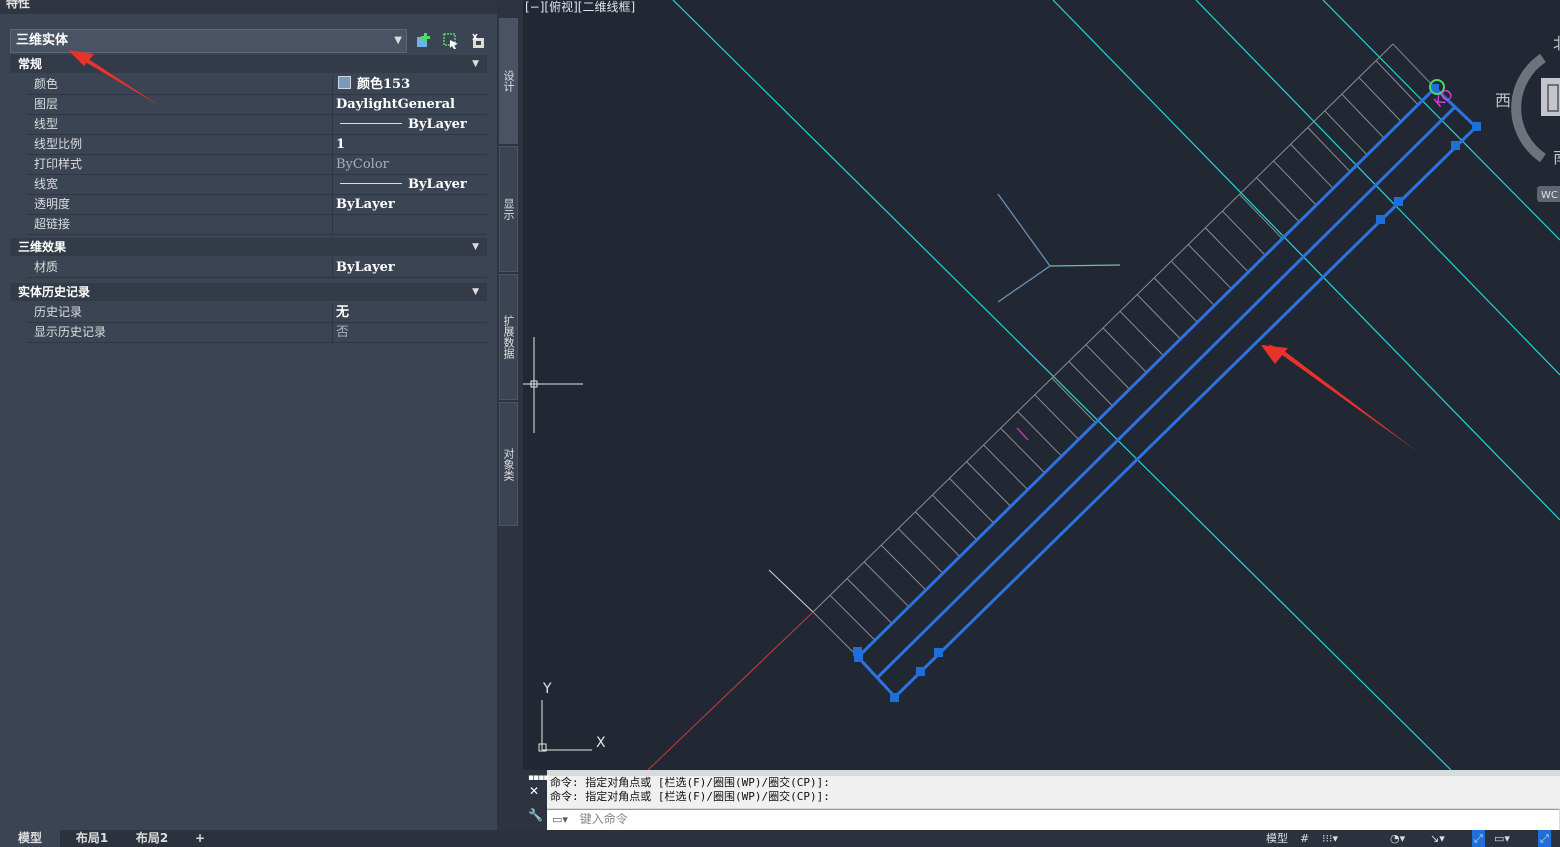 The image size is (1560, 847). What do you see at coordinates (1549, 195) in the screenshot?
I see `viewcube-wcs: WC` at bounding box center [1549, 195].